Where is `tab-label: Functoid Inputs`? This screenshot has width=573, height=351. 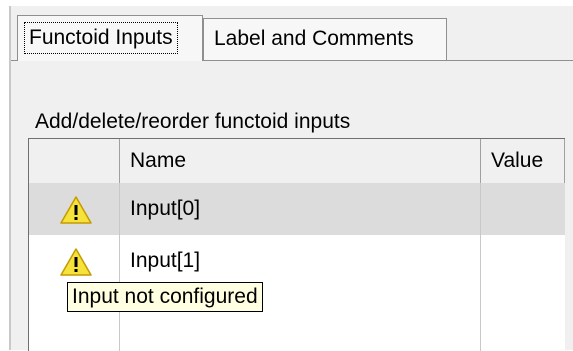
tab-label: Functoid Inputs is located at coordinates (101, 38).